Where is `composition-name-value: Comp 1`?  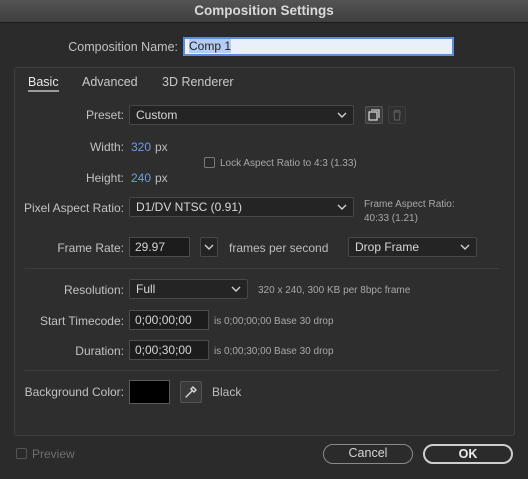
composition-name-value: Comp 1 is located at coordinates (210, 46).